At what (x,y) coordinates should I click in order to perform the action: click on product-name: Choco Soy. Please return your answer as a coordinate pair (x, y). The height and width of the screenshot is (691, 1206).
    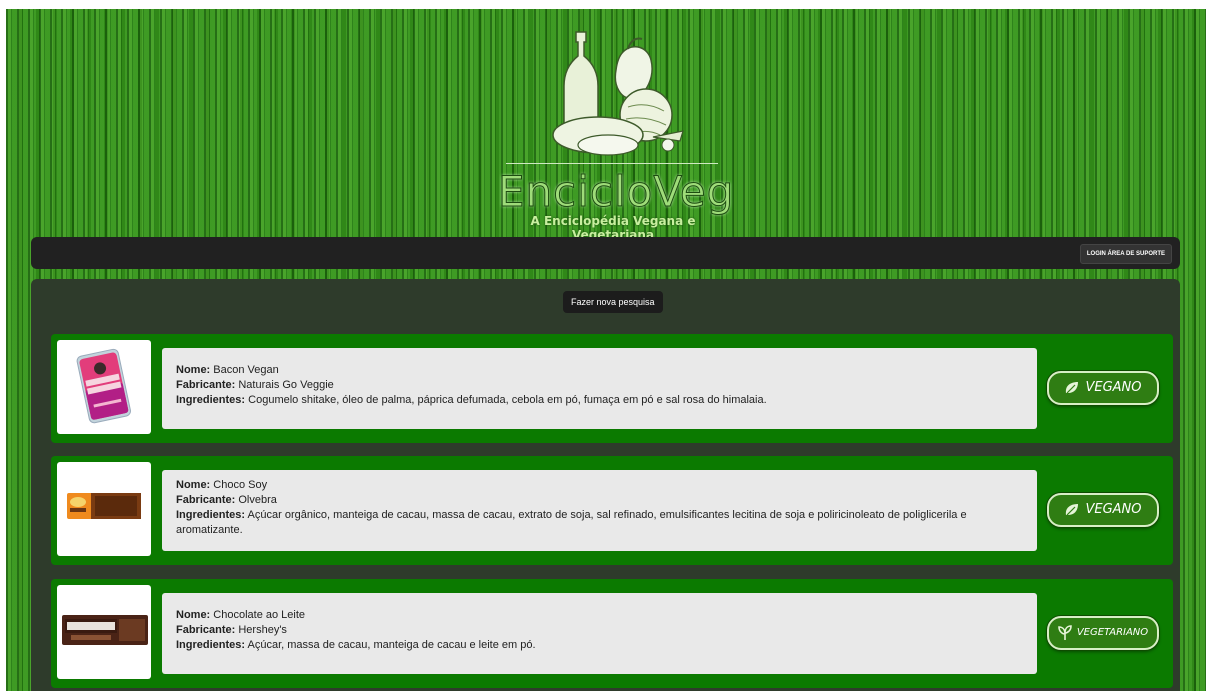
    Looking at the image, I should click on (240, 485).